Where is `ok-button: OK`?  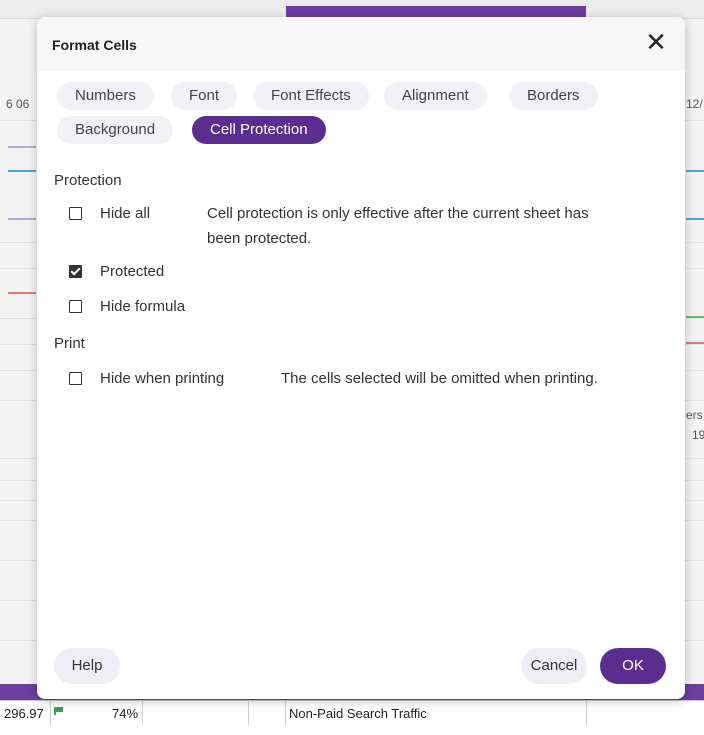
ok-button: OK is located at coordinates (633, 666).